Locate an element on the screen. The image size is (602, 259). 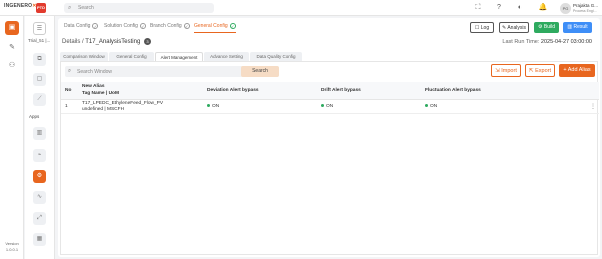
analysis-button: ✎ Analysis is located at coordinates (514, 27).